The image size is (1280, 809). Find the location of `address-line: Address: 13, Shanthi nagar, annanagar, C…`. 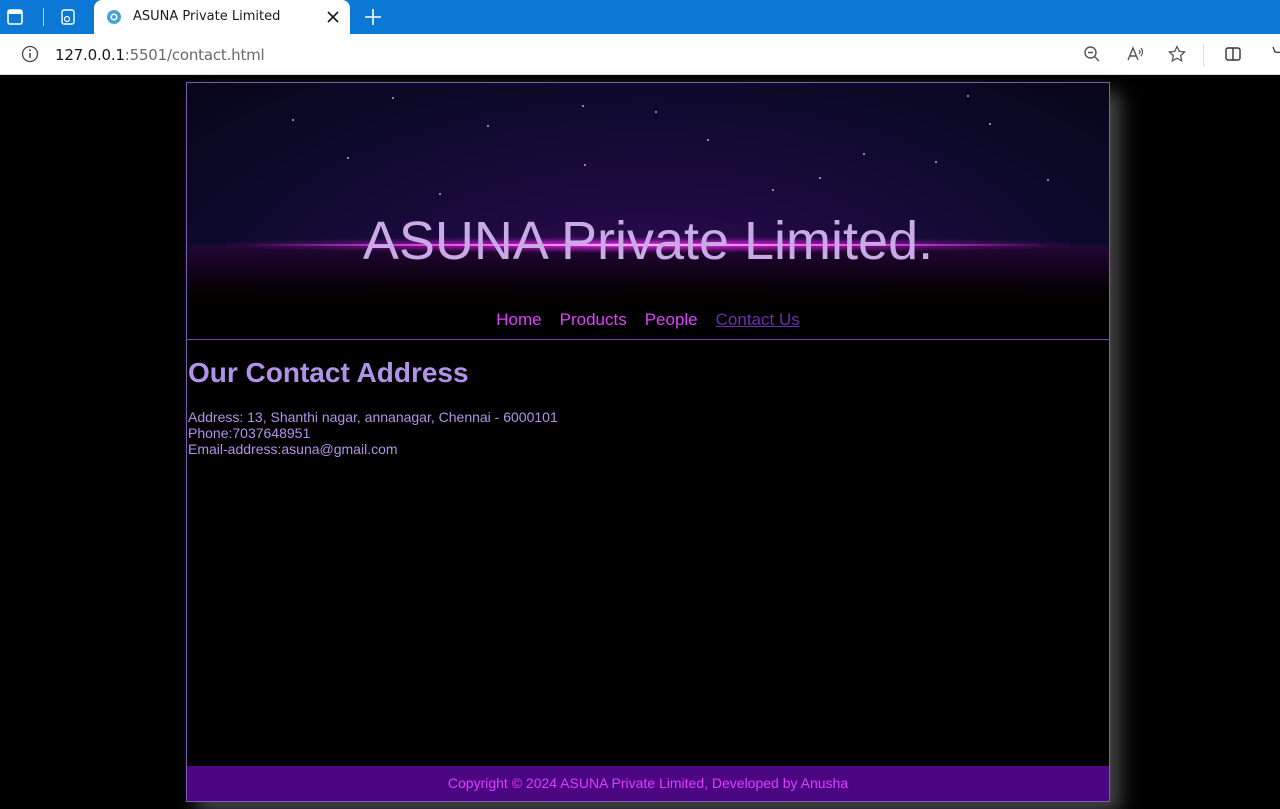

address-line: Address: 13, Shanthi nagar, annanagar, C… is located at coordinates (373, 417).